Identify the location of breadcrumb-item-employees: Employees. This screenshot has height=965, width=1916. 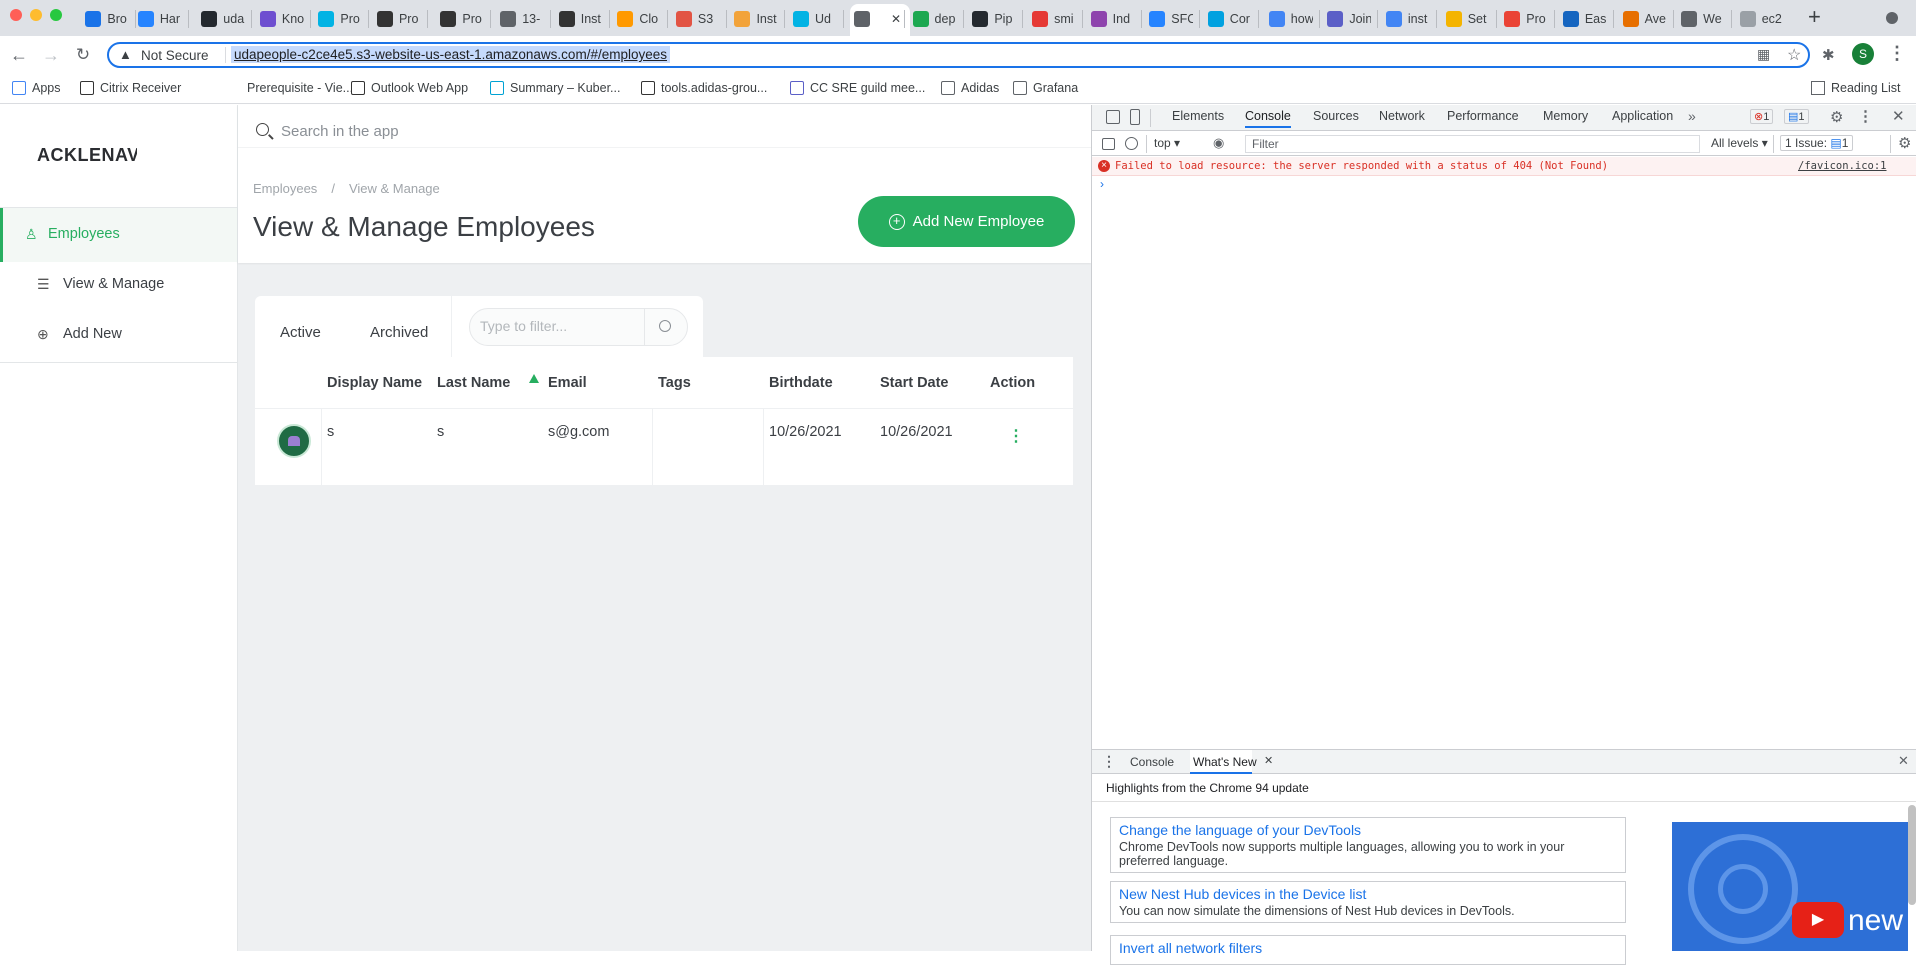
(285, 188).